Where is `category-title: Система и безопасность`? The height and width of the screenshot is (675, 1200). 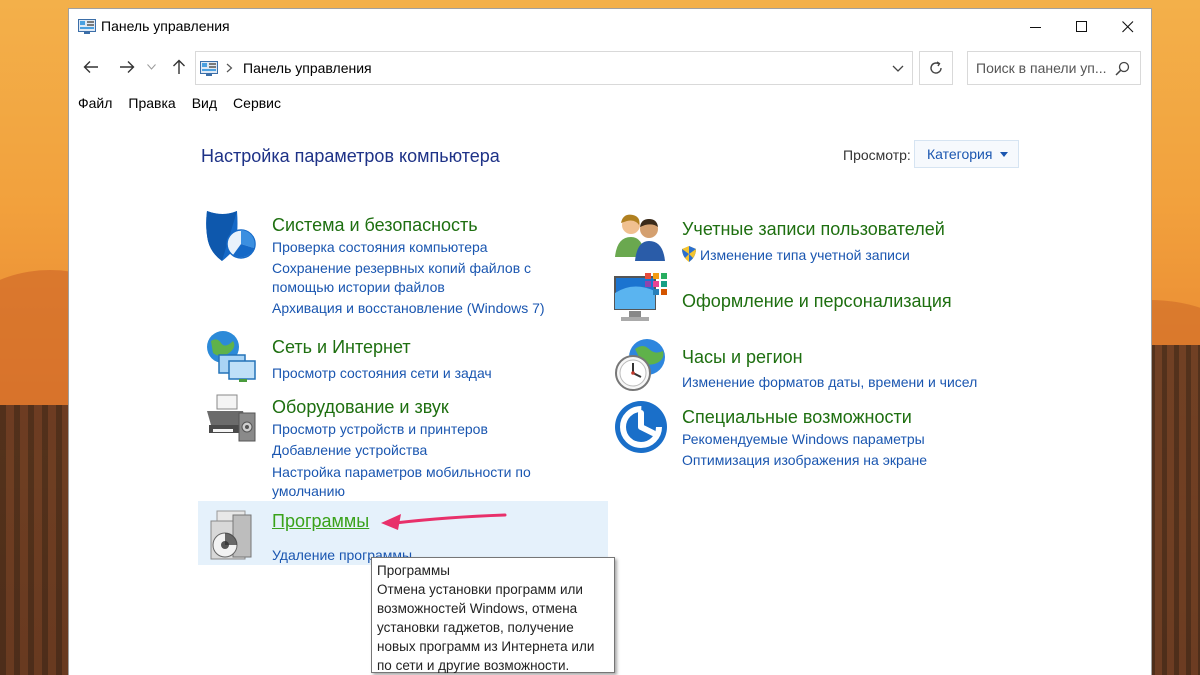 category-title: Система и безопасность is located at coordinates (375, 225).